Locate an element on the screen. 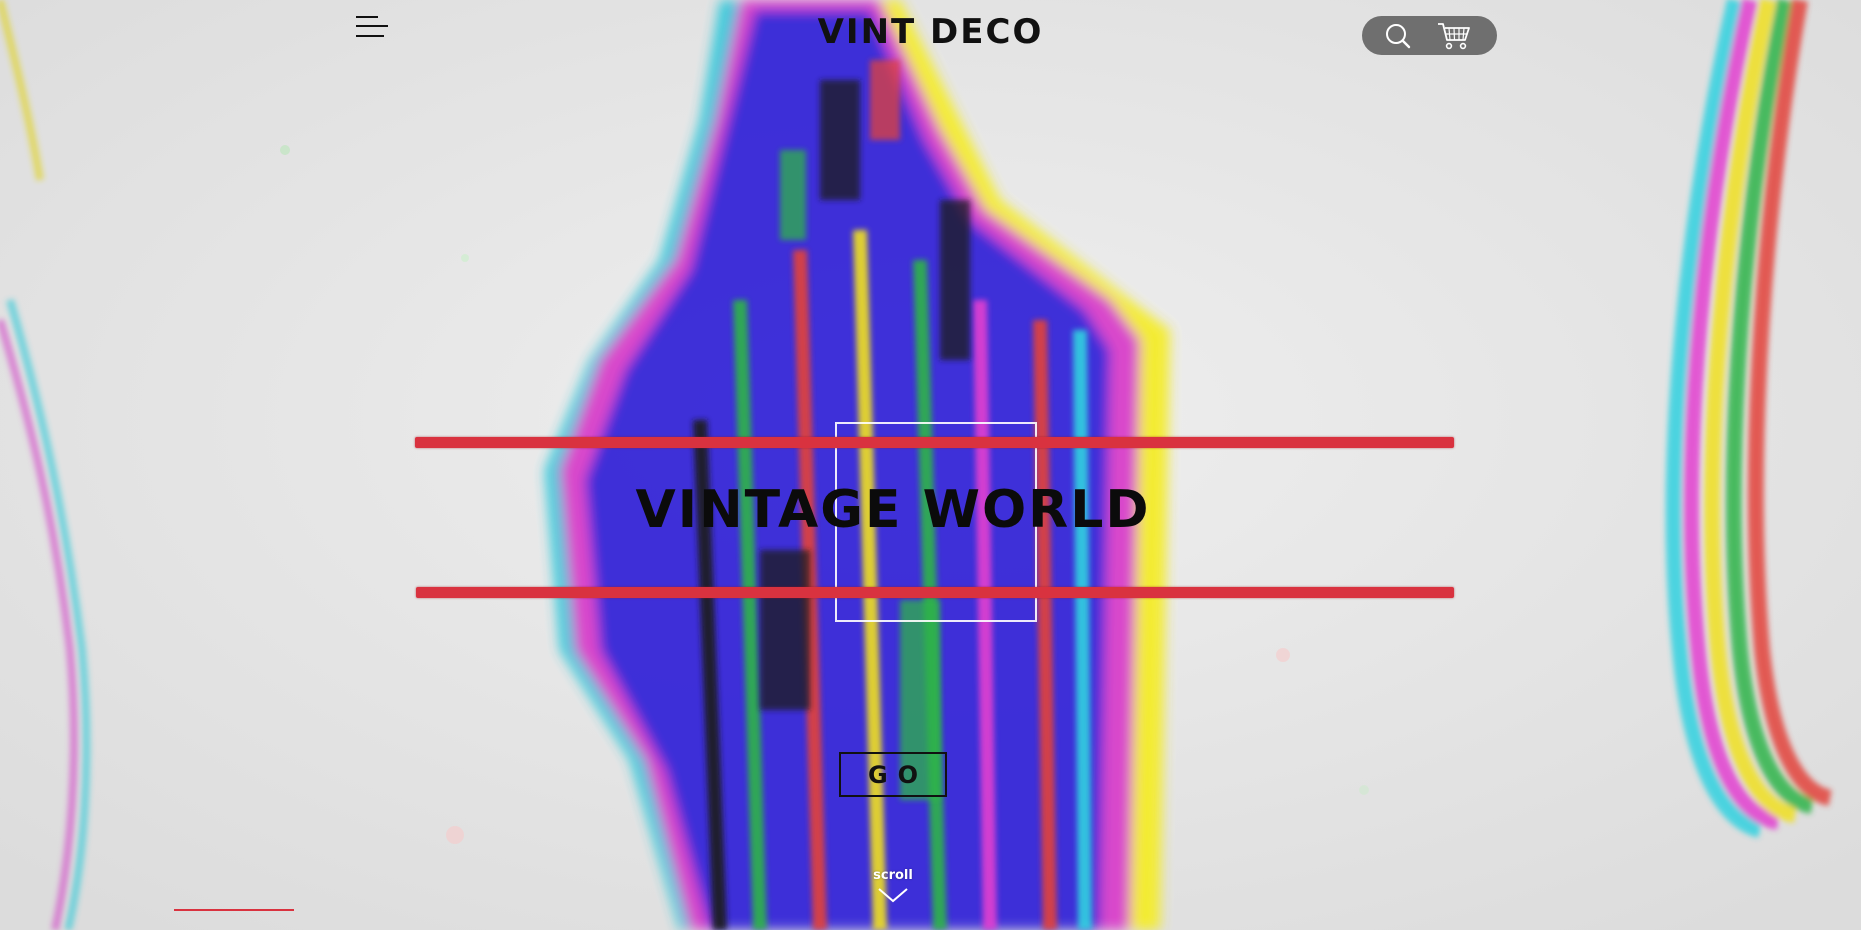 The width and height of the screenshot is (1861, 930). chevron-down-icon is located at coordinates (893, 895).